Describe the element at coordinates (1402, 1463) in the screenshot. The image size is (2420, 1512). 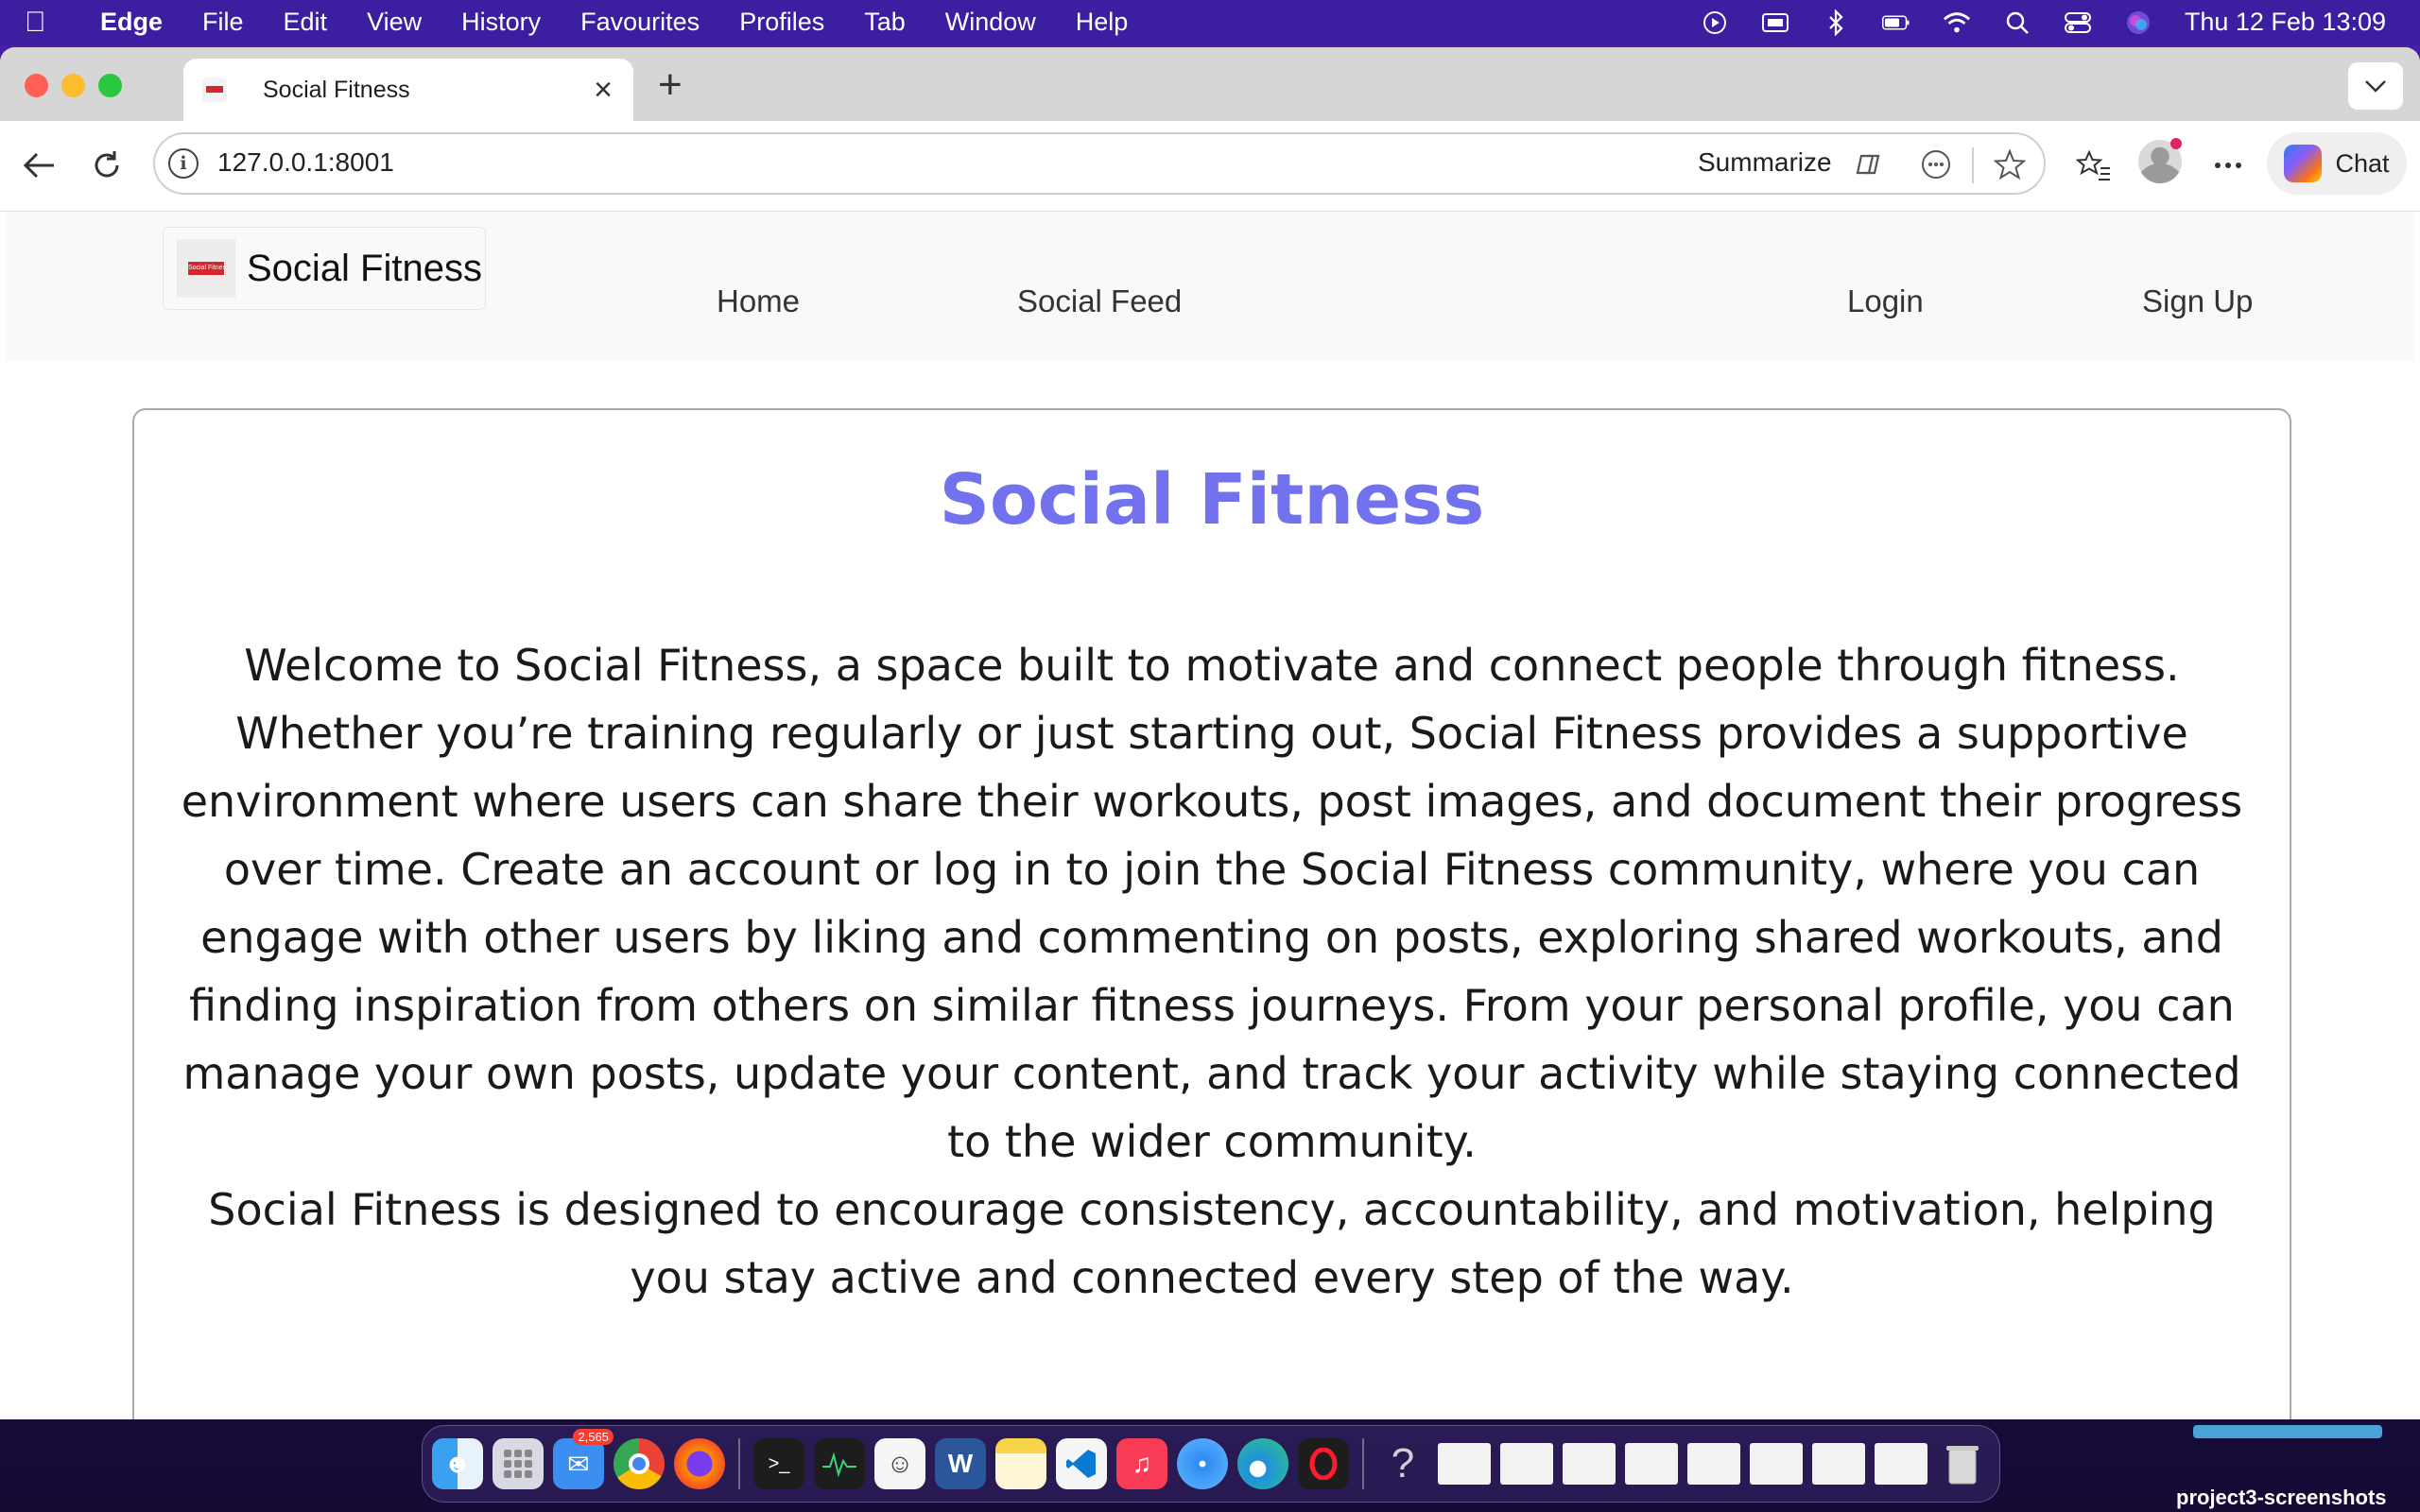
I see `help-icon: ?` at that location.